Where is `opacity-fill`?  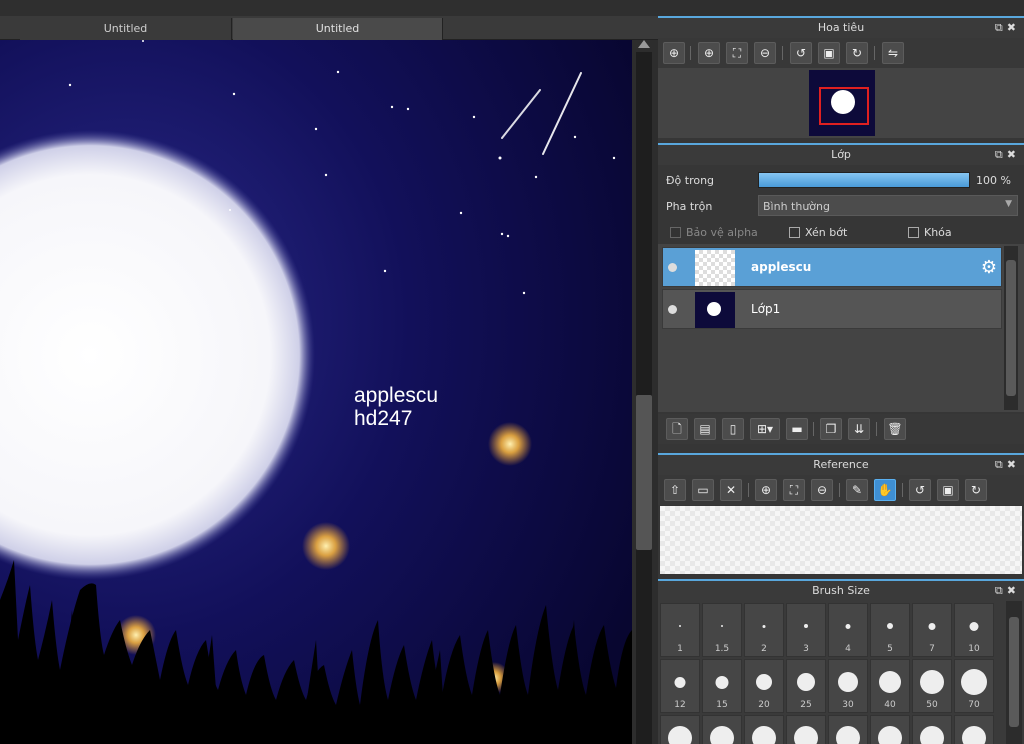
opacity-fill is located at coordinates (864, 180).